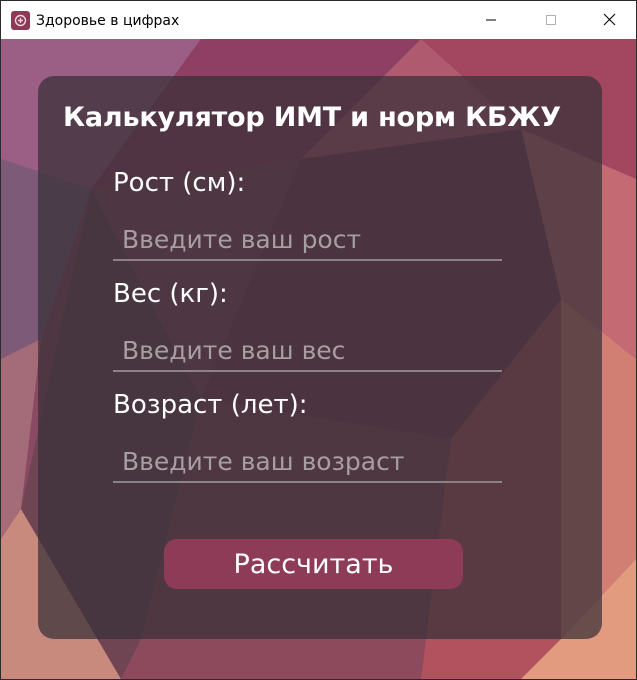 This screenshot has width=637, height=680. Describe the element at coordinates (307, 352) in the screenshot. I see `weight-input` at that location.